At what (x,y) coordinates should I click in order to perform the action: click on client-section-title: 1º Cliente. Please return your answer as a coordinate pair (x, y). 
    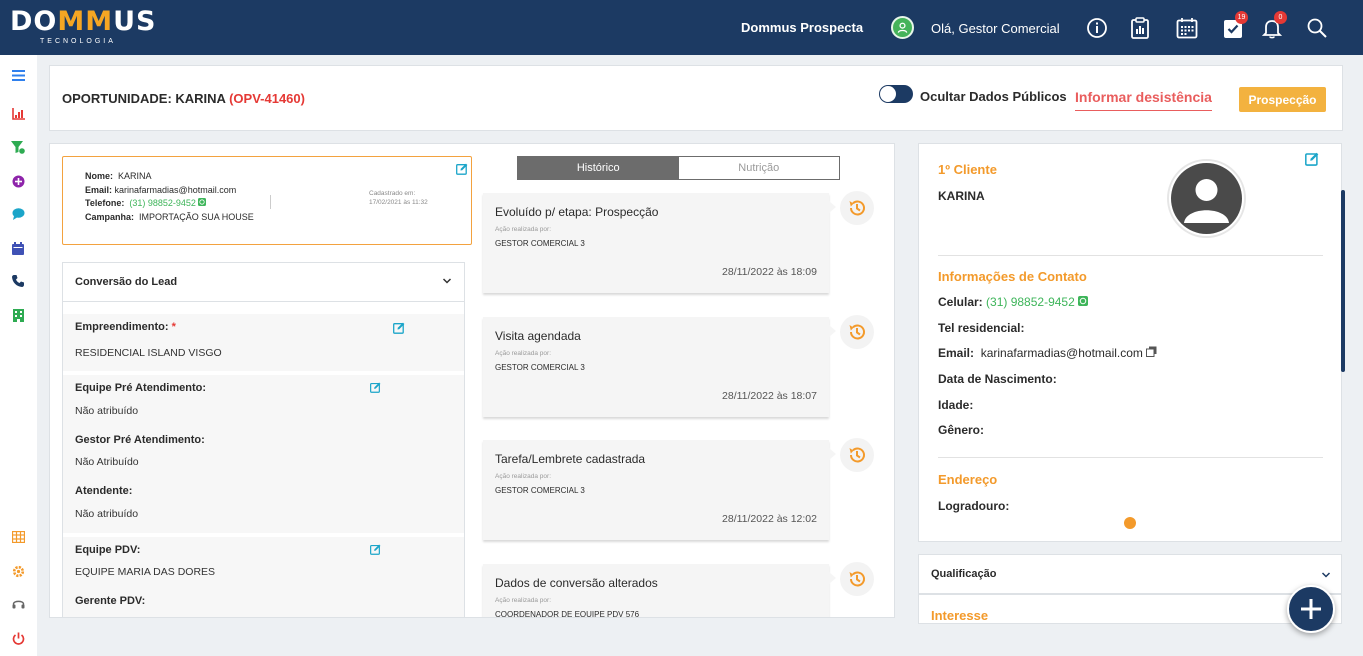
    Looking at the image, I should click on (967, 169).